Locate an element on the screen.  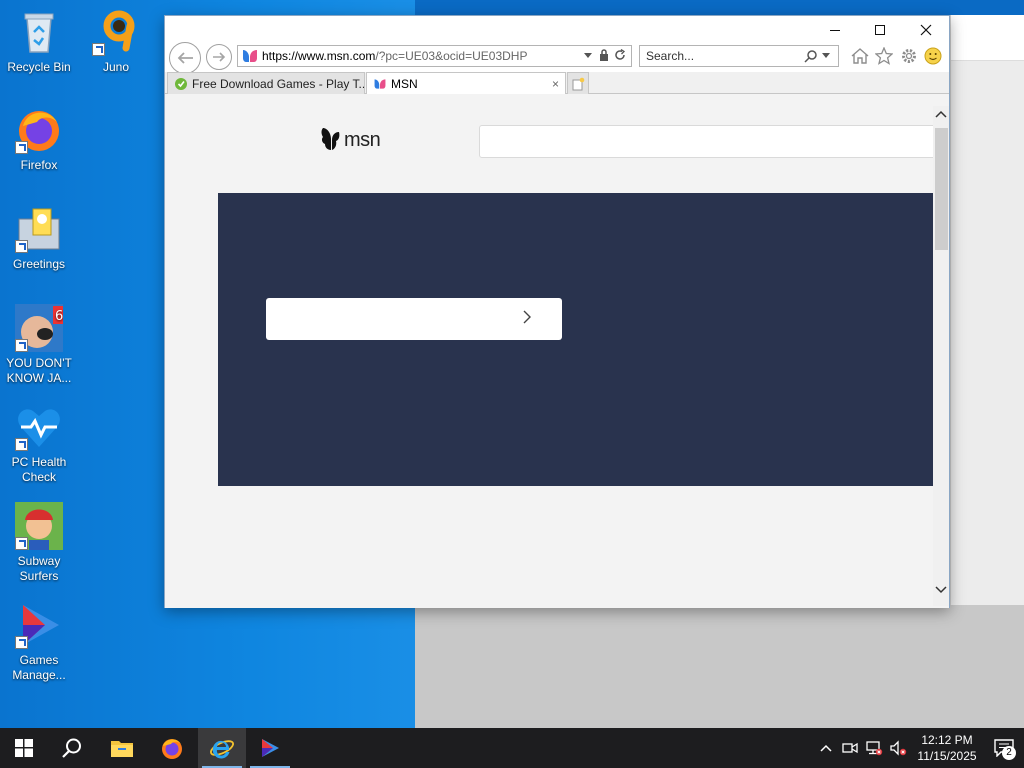
smiley-icon is located at coordinates (933, 56).